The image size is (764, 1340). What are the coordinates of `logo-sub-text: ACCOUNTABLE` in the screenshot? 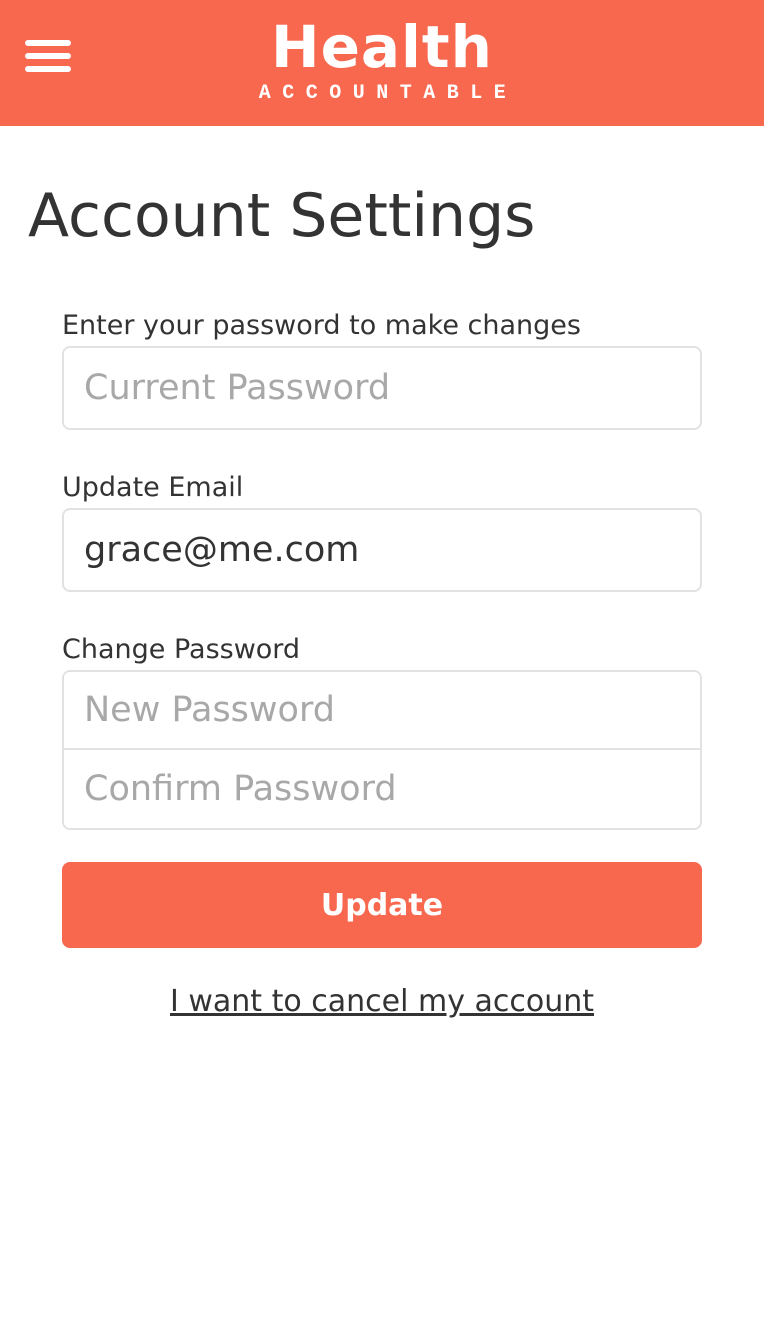 It's located at (388, 93).